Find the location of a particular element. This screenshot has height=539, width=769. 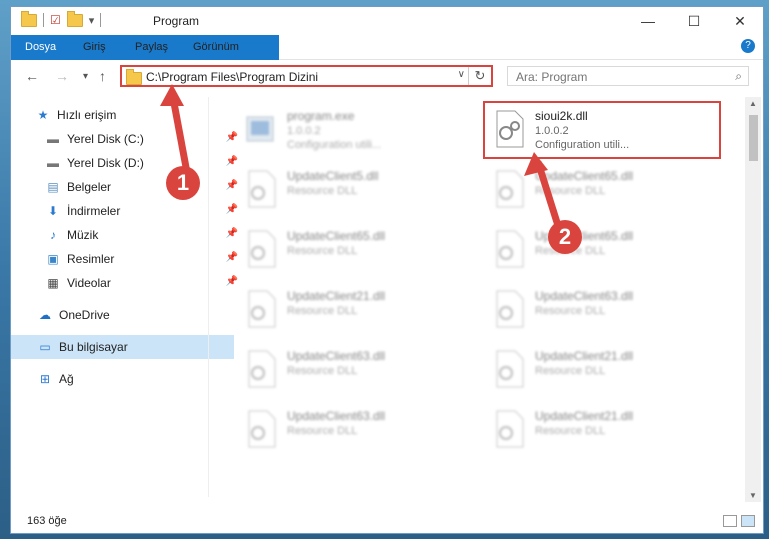

scroll-down-icon: ▼ is located at coordinates (753, 495).